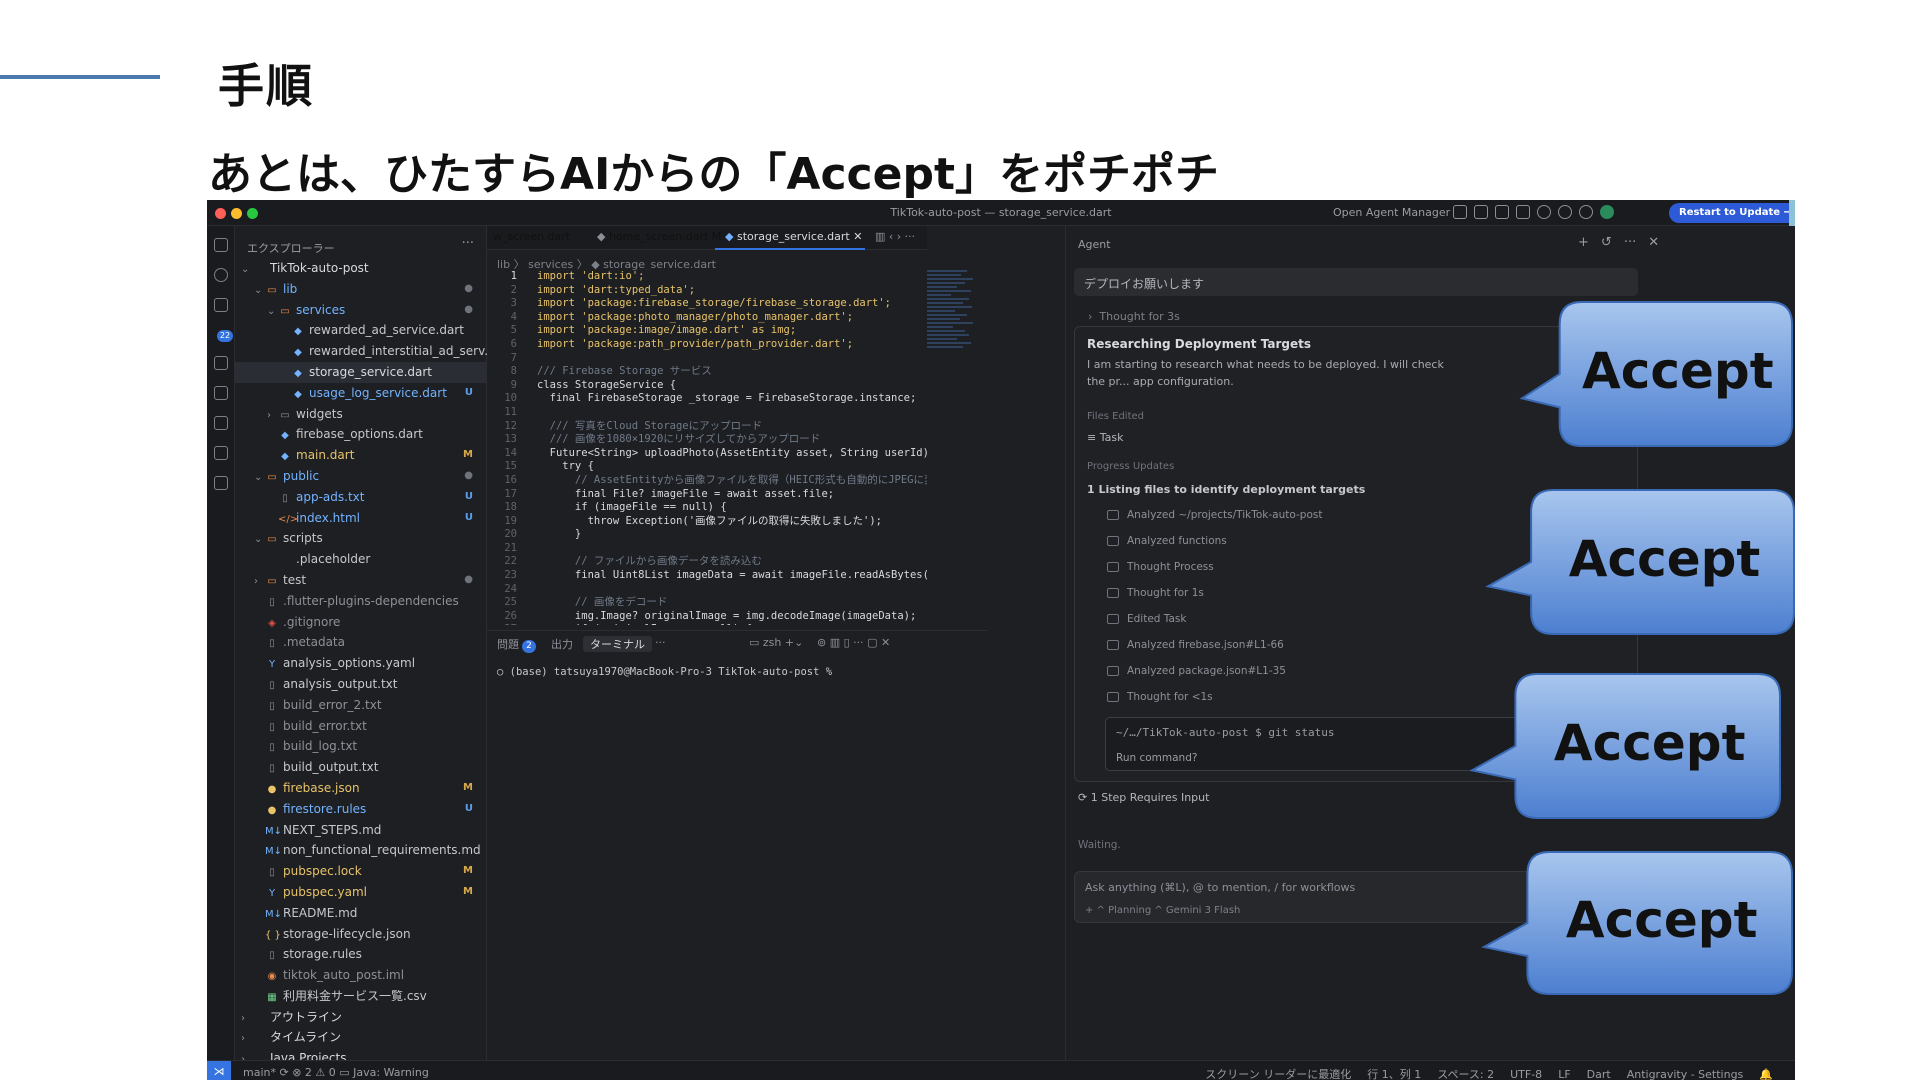  I want to click on progress-step: Thought Process, so click(1160, 567).